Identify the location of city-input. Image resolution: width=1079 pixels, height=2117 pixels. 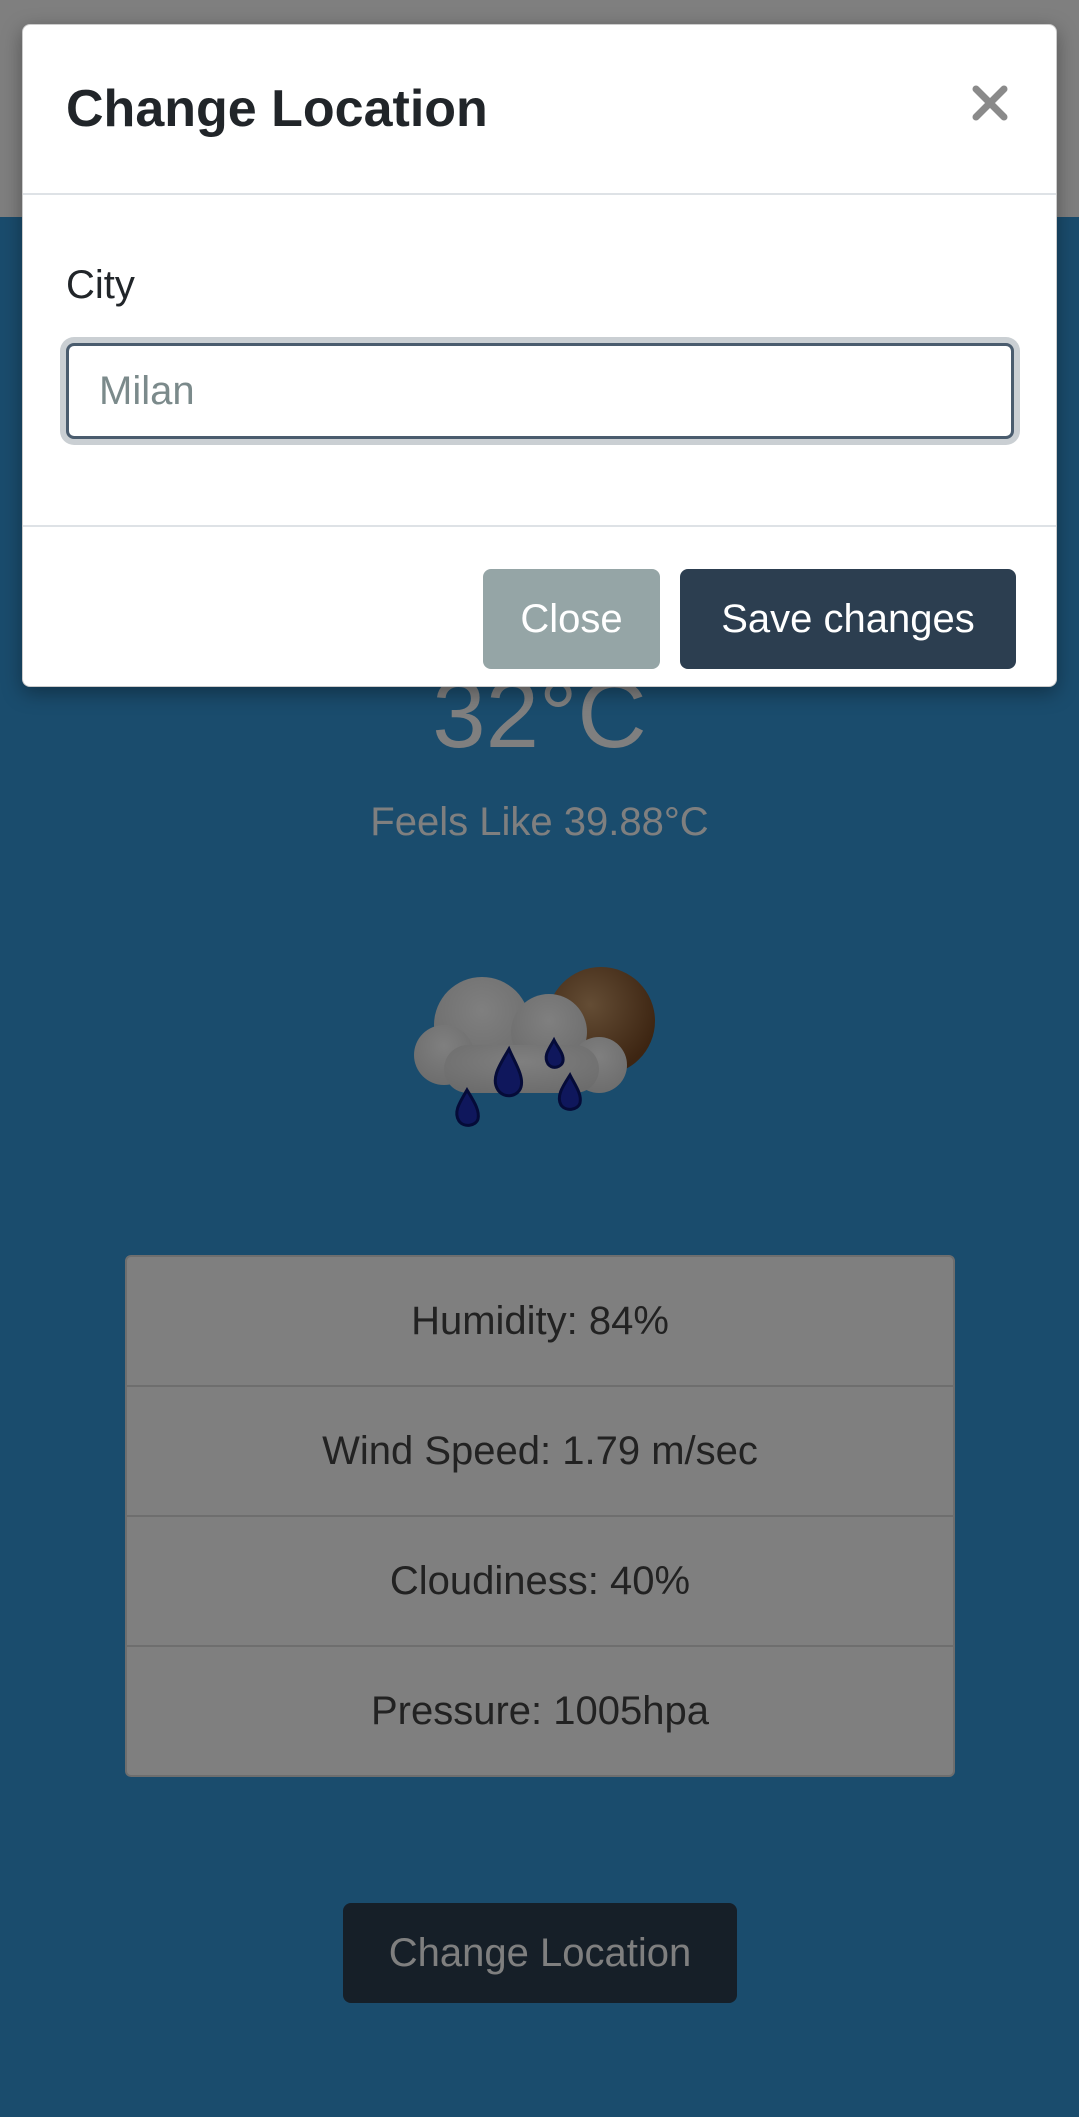
(540, 391).